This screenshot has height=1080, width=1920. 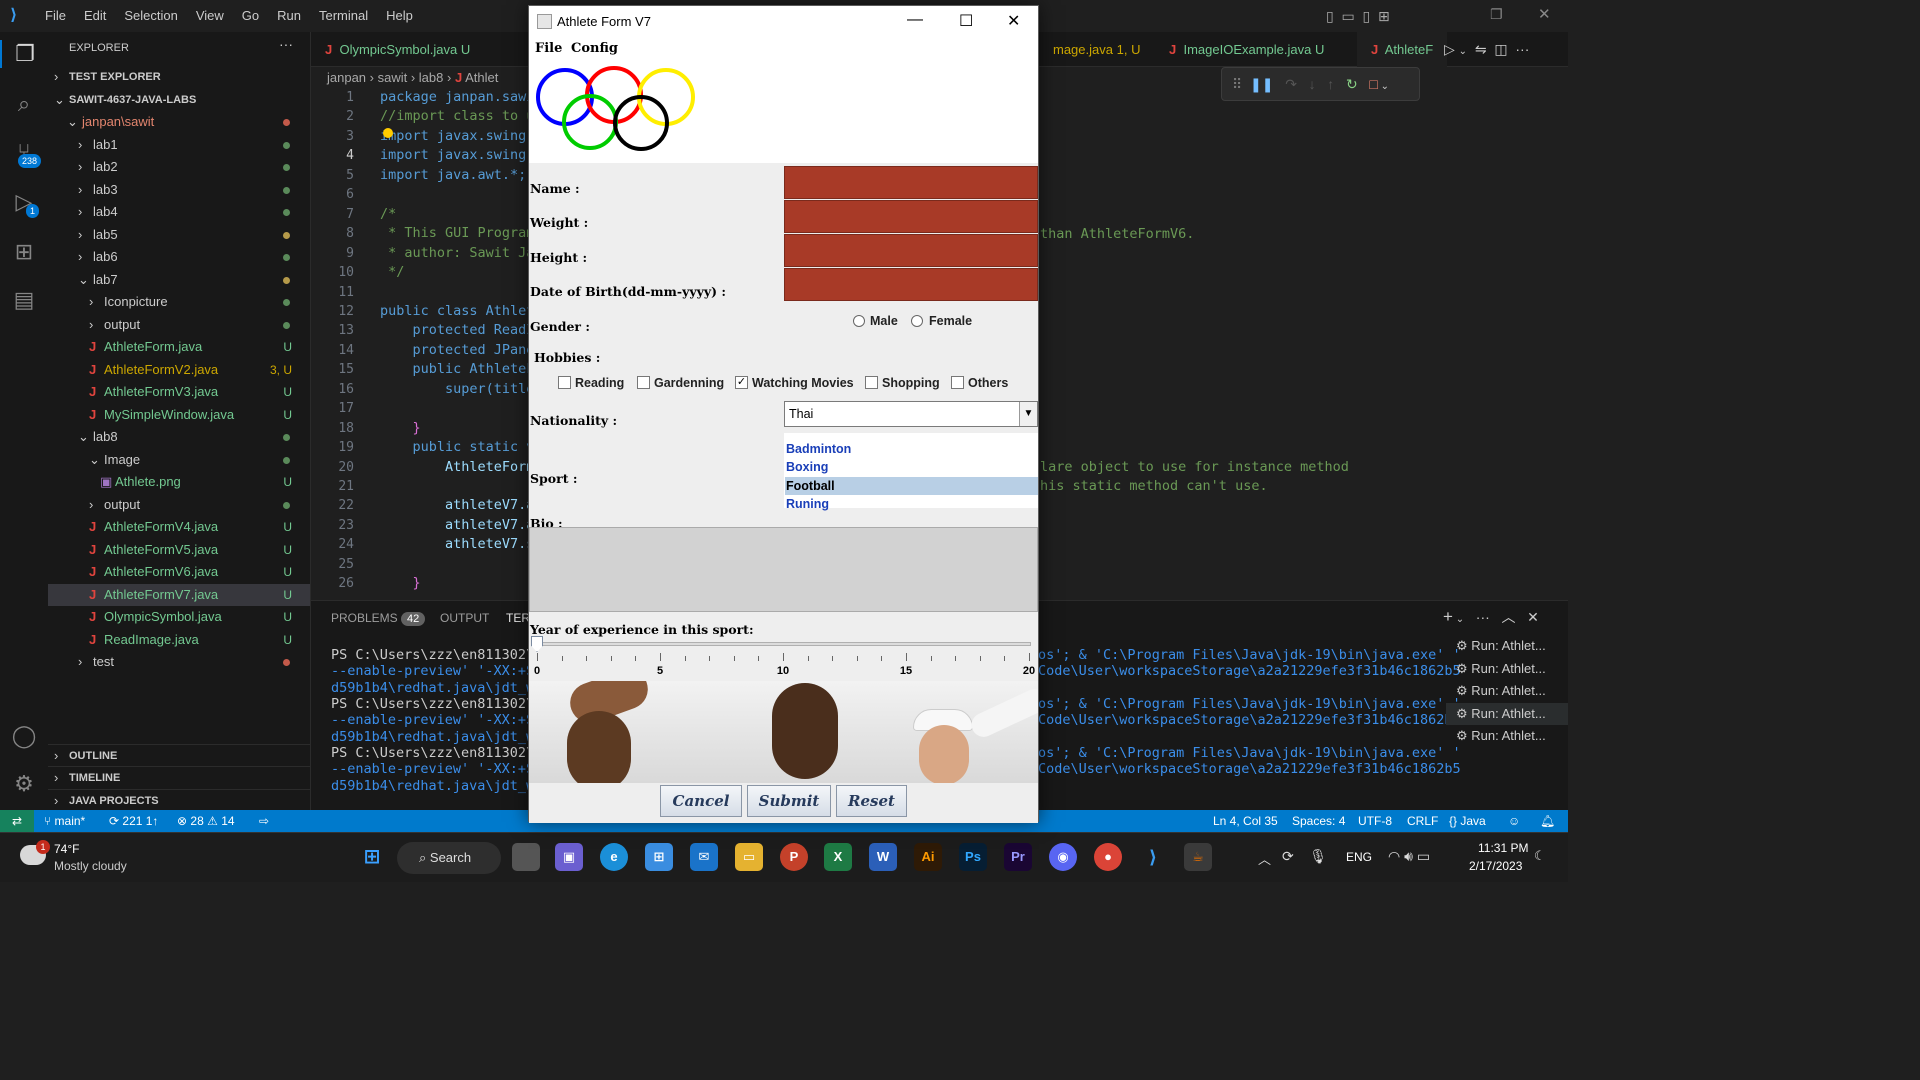 What do you see at coordinates (179, 280) in the screenshot?
I see `tree-item: ⌄ lab7` at bounding box center [179, 280].